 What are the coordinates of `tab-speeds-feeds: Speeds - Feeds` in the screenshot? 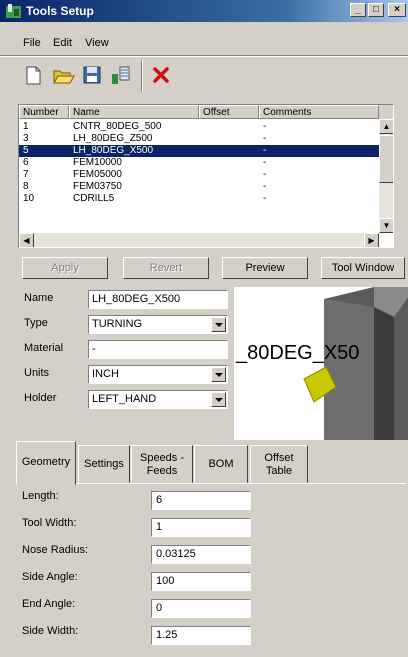 It's located at (162, 464).